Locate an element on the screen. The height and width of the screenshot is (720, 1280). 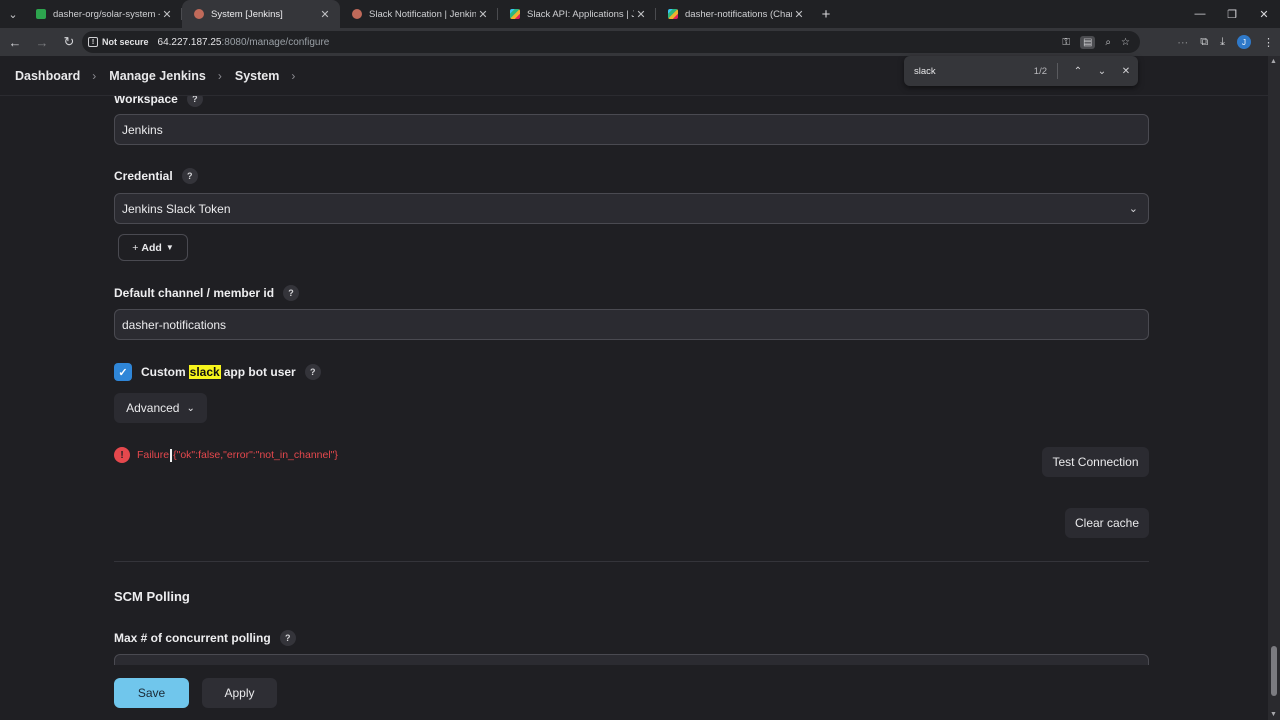
custom-bot-user-checkbox: ✓ is located at coordinates (123, 372).